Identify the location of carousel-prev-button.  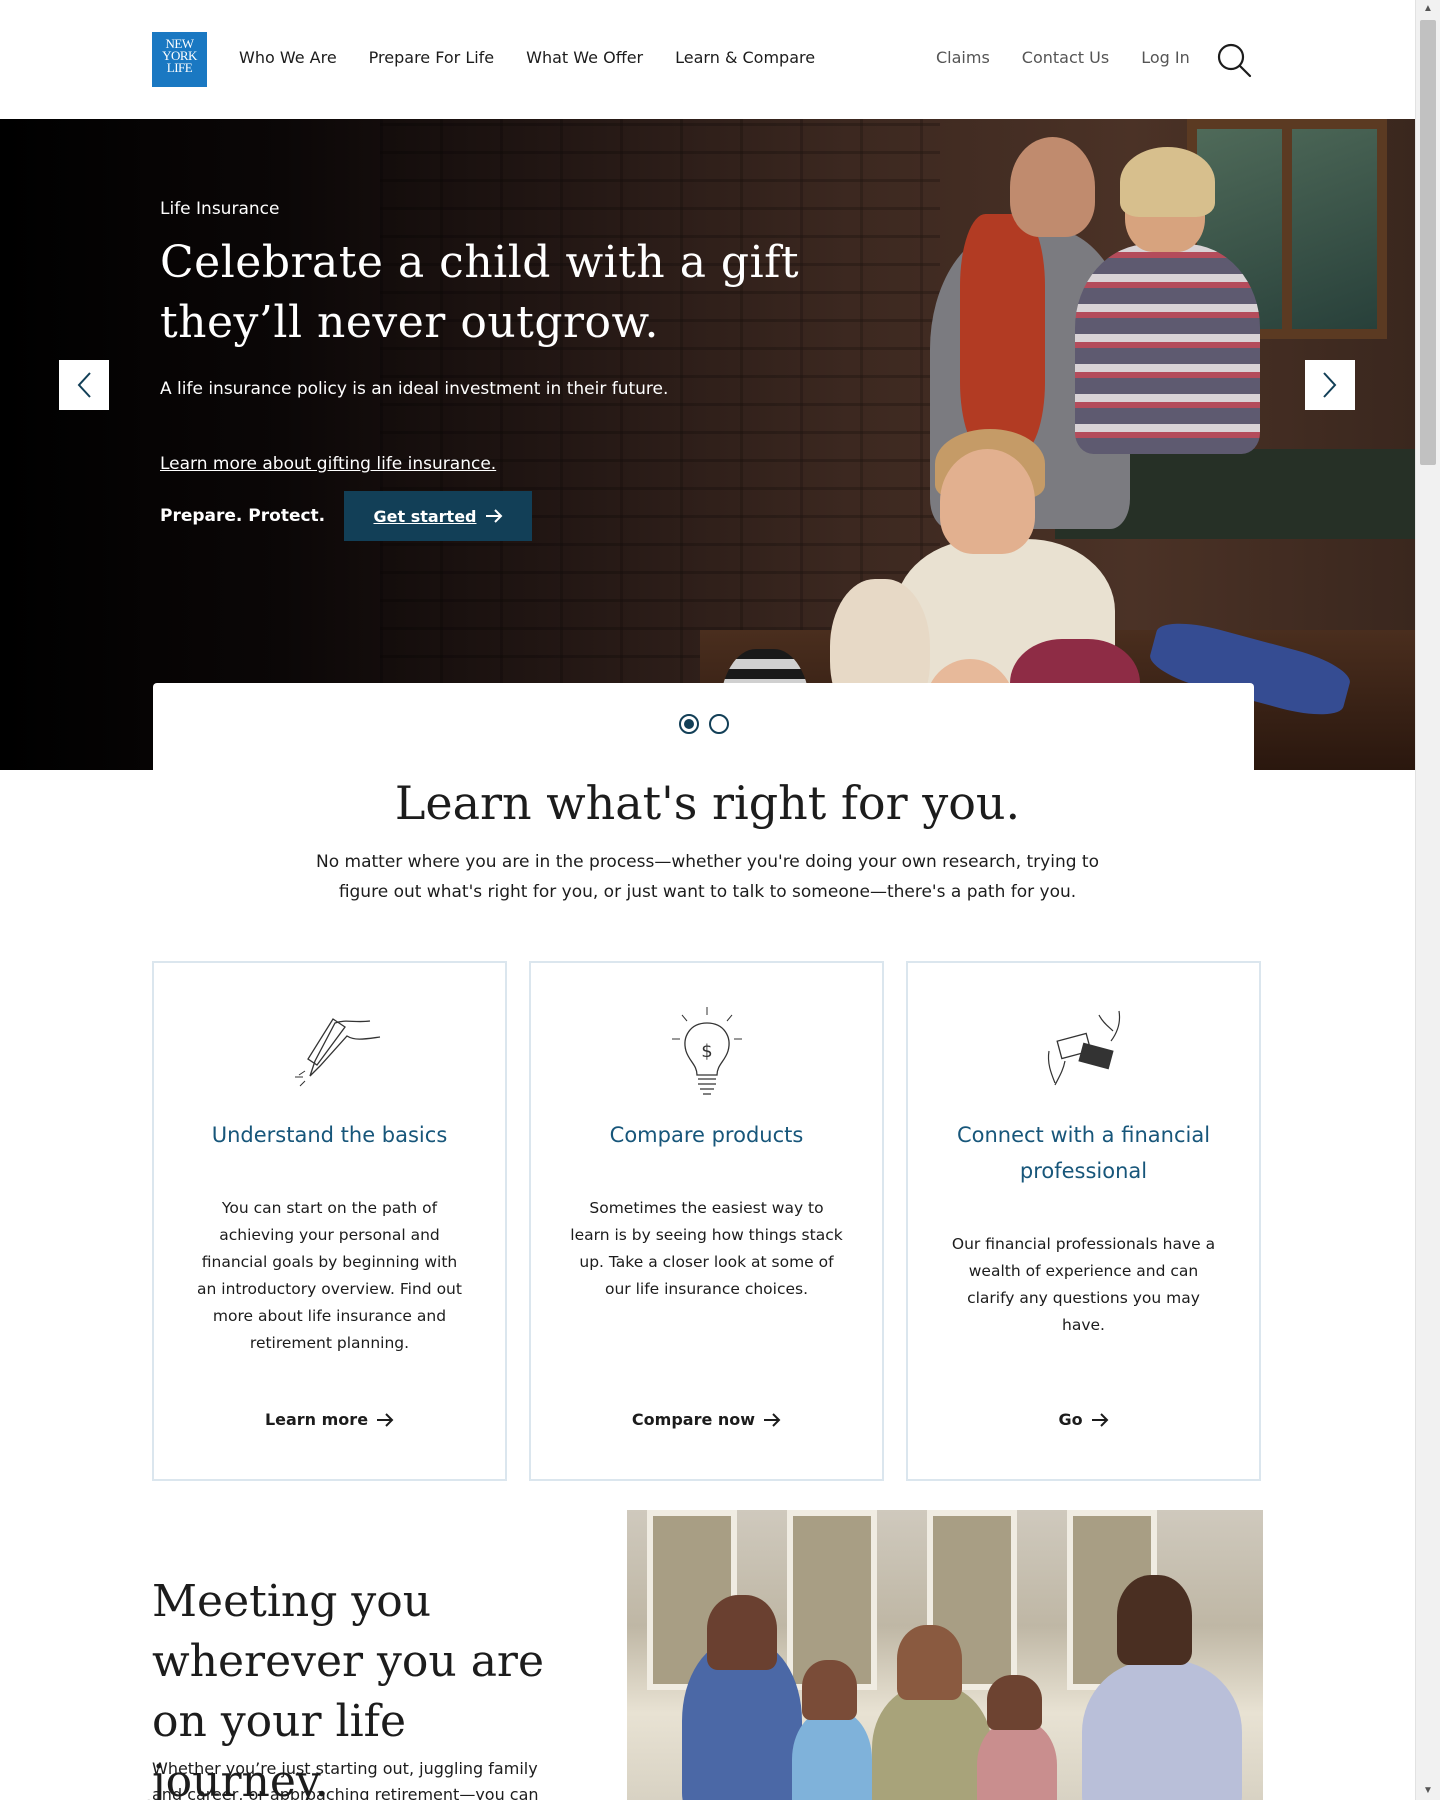
(84, 385).